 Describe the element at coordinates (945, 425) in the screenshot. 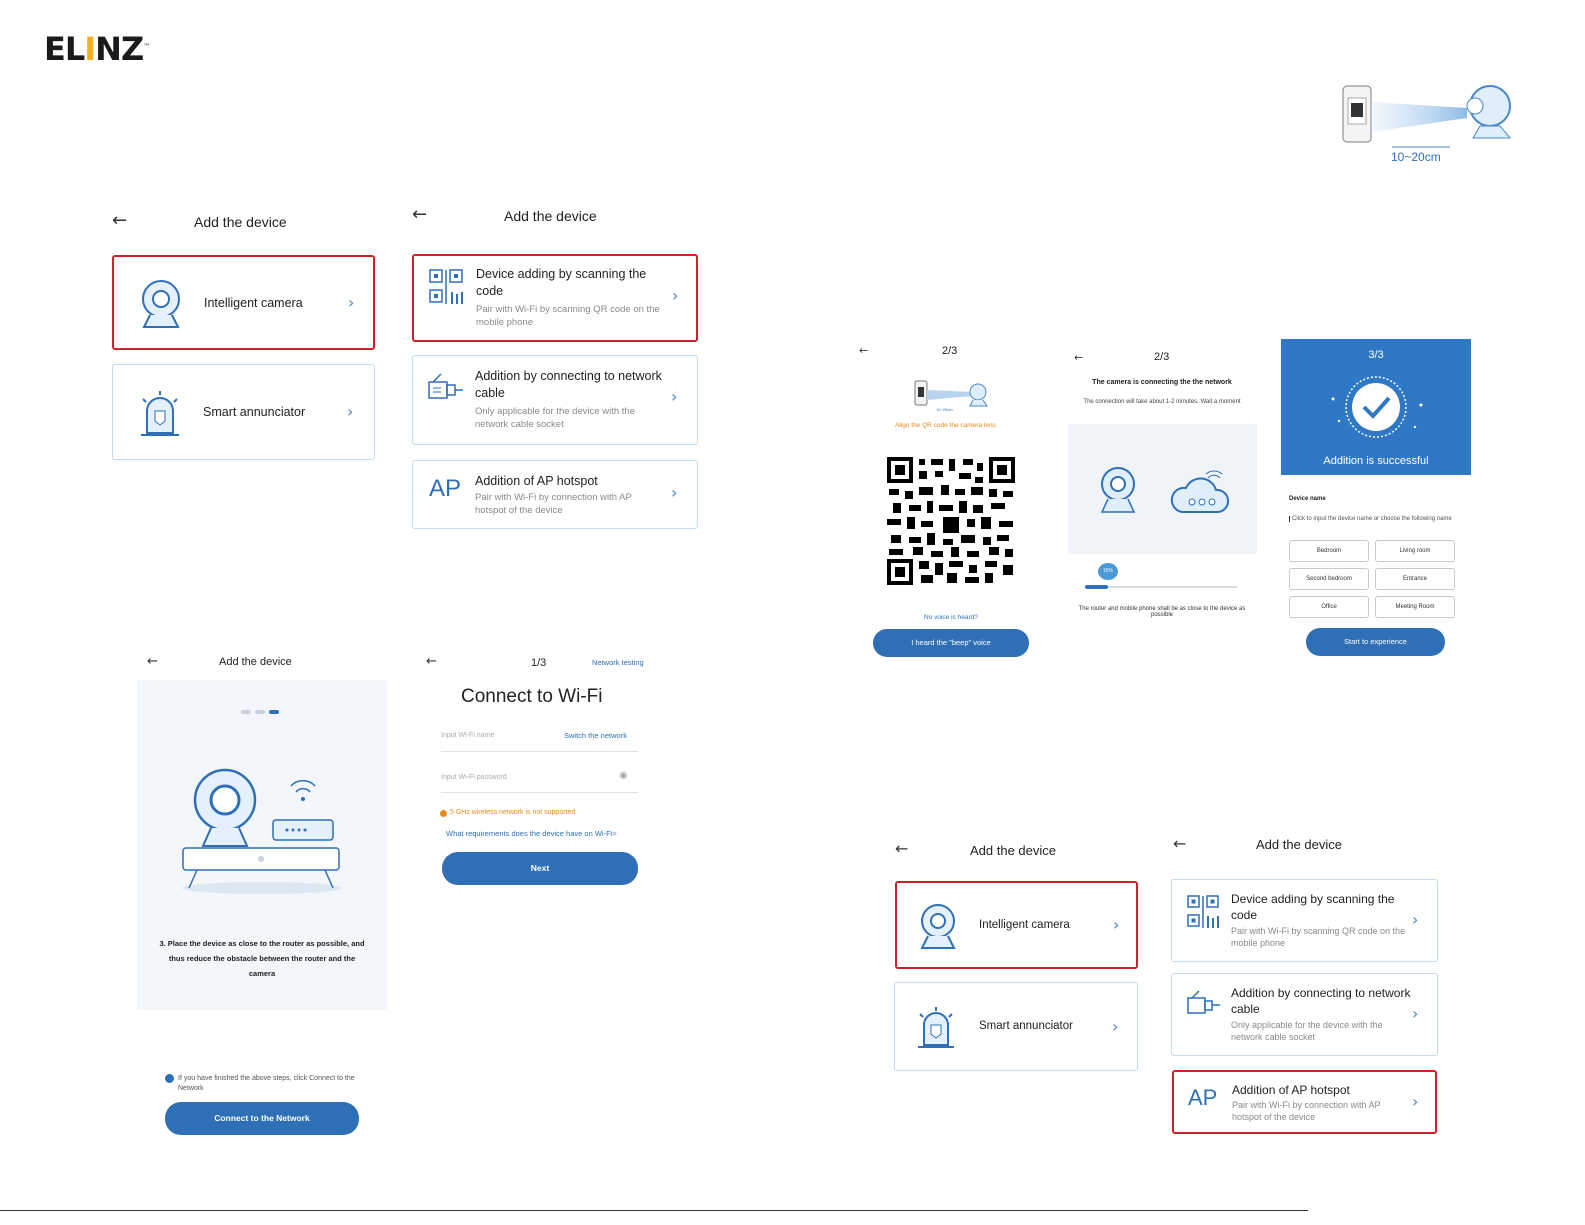

I see `align-hint: Align the QR code the camera lens` at that location.